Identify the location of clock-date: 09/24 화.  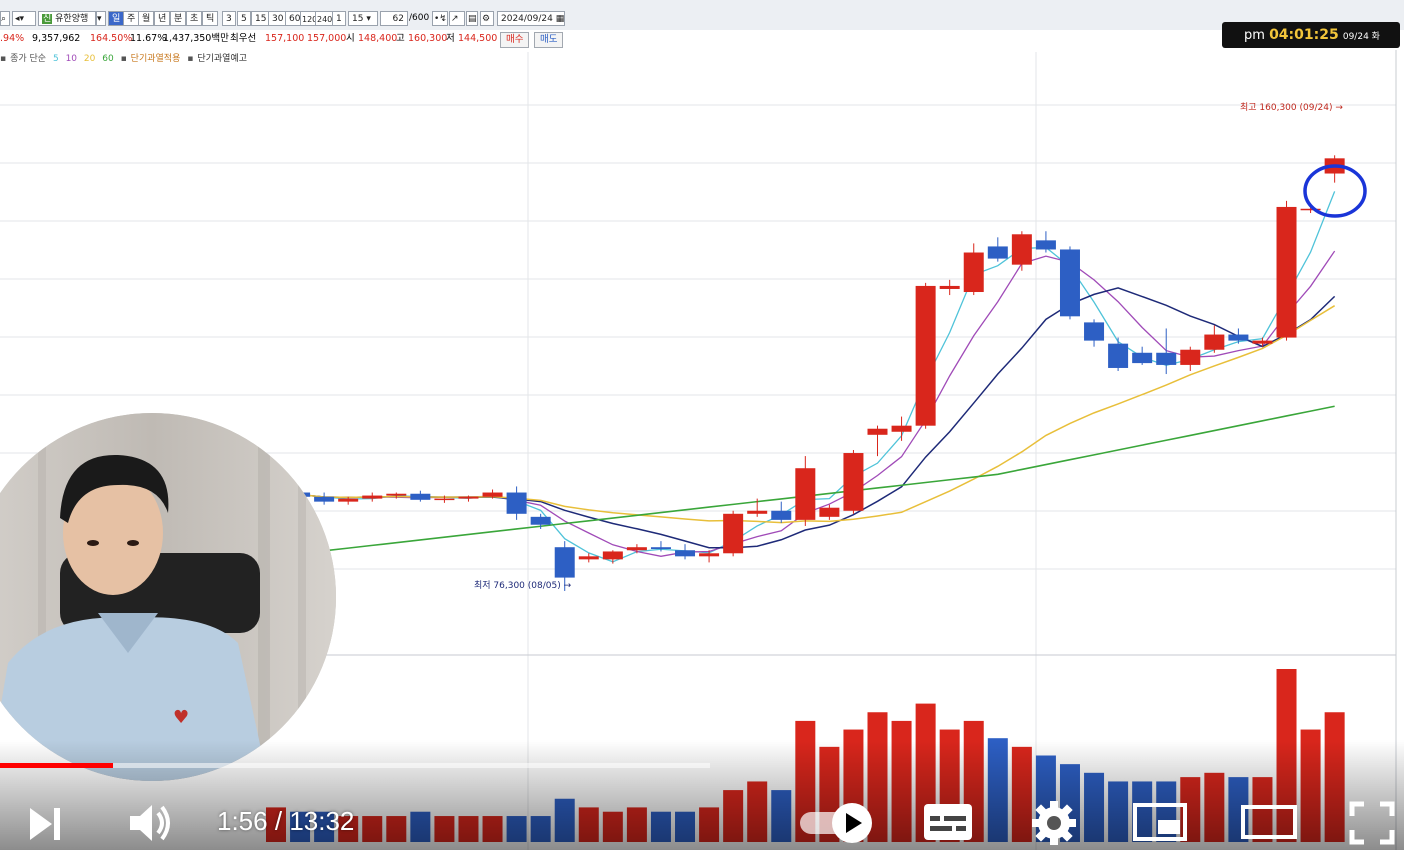
(1361, 37).